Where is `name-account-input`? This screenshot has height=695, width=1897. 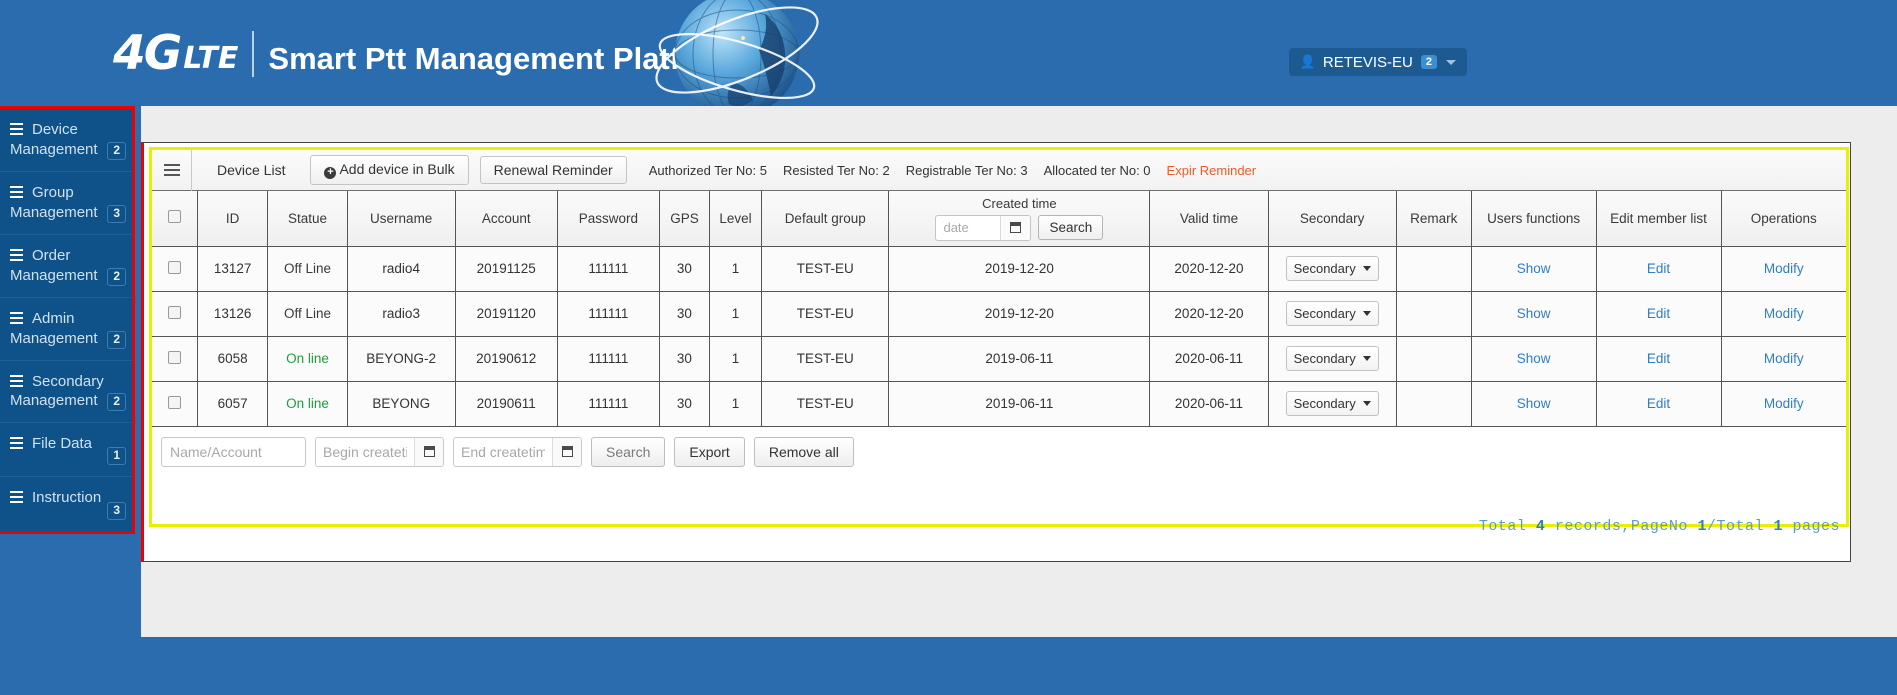 name-account-input is located at coordinates (233, 451).